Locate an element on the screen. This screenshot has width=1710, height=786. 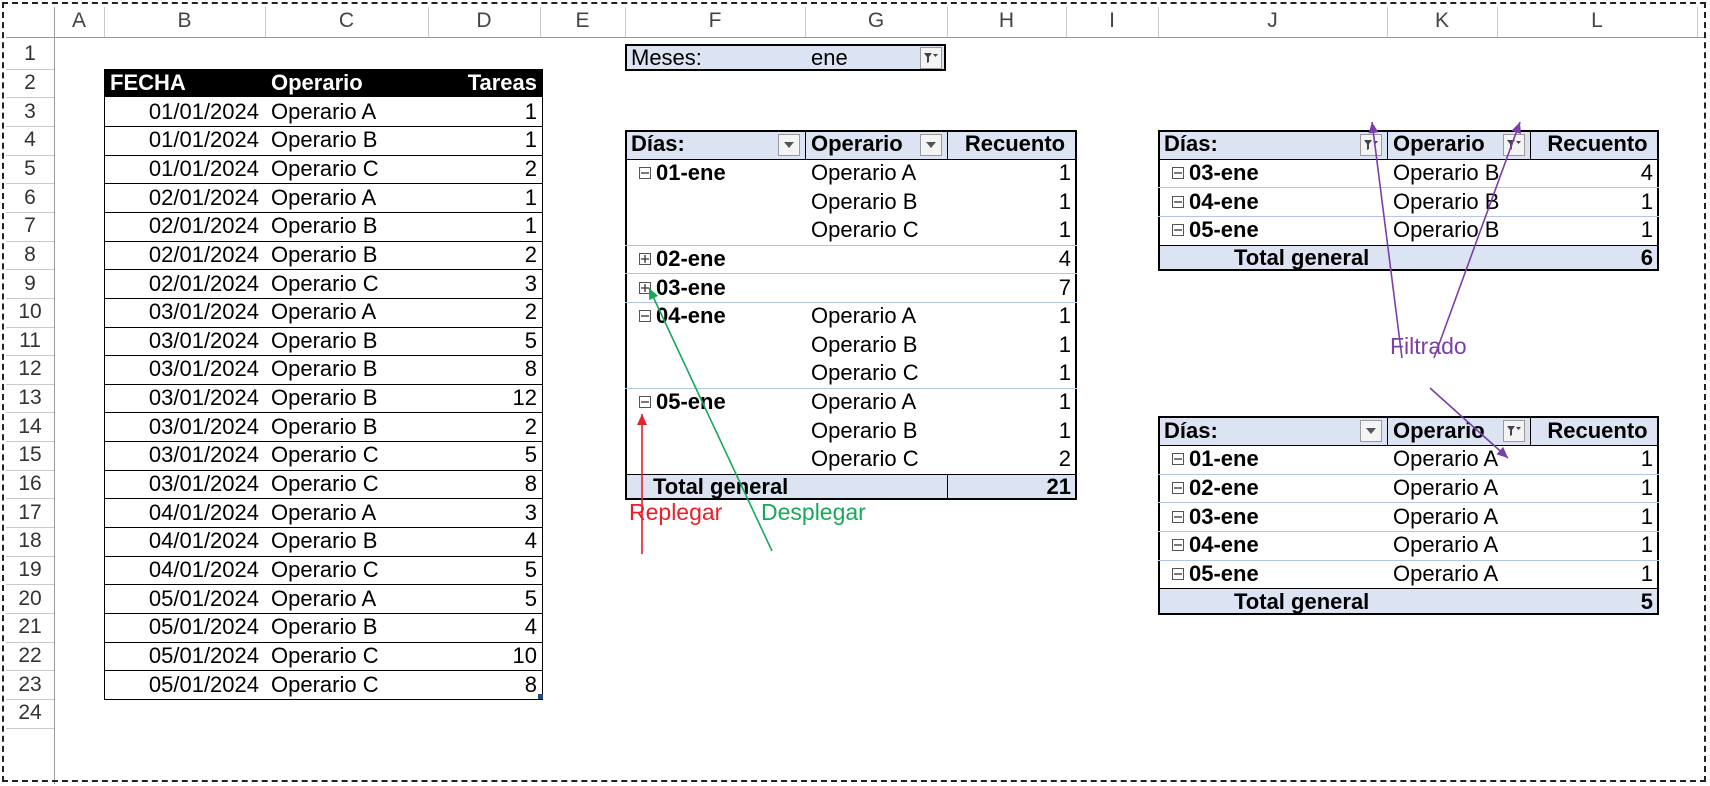
filter-dropdown-icon is located at coordinates (931, 58).